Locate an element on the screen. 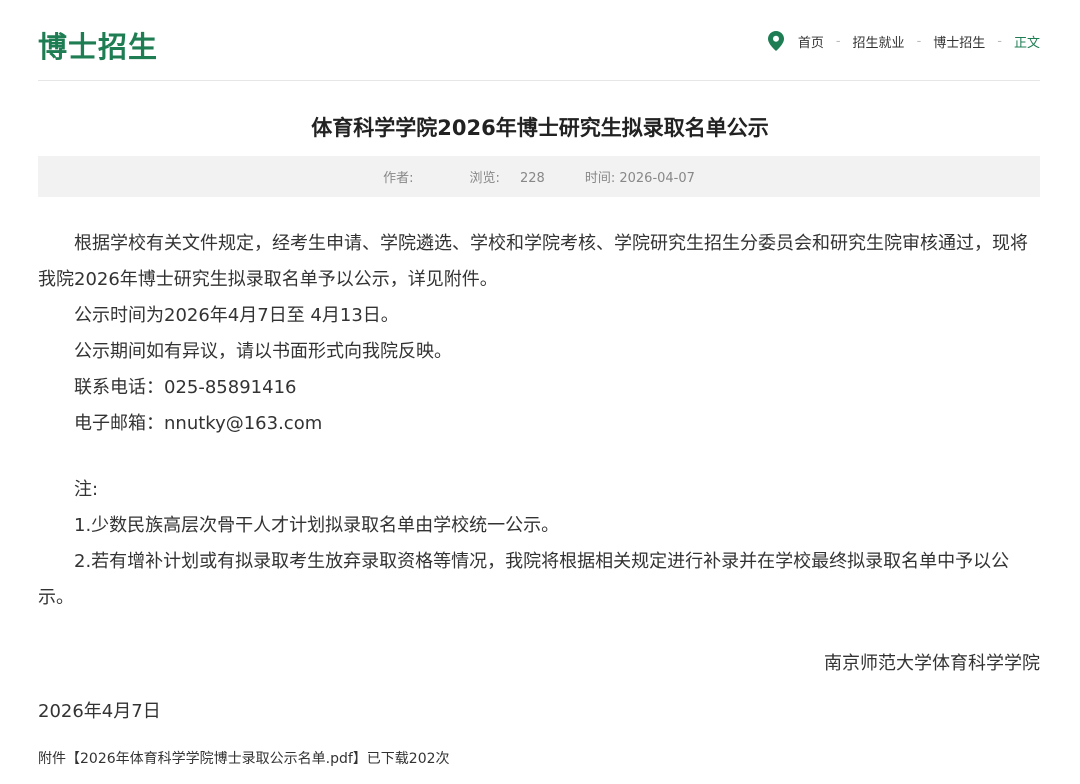  location-pin-icon is located at coordinates (775, 41).